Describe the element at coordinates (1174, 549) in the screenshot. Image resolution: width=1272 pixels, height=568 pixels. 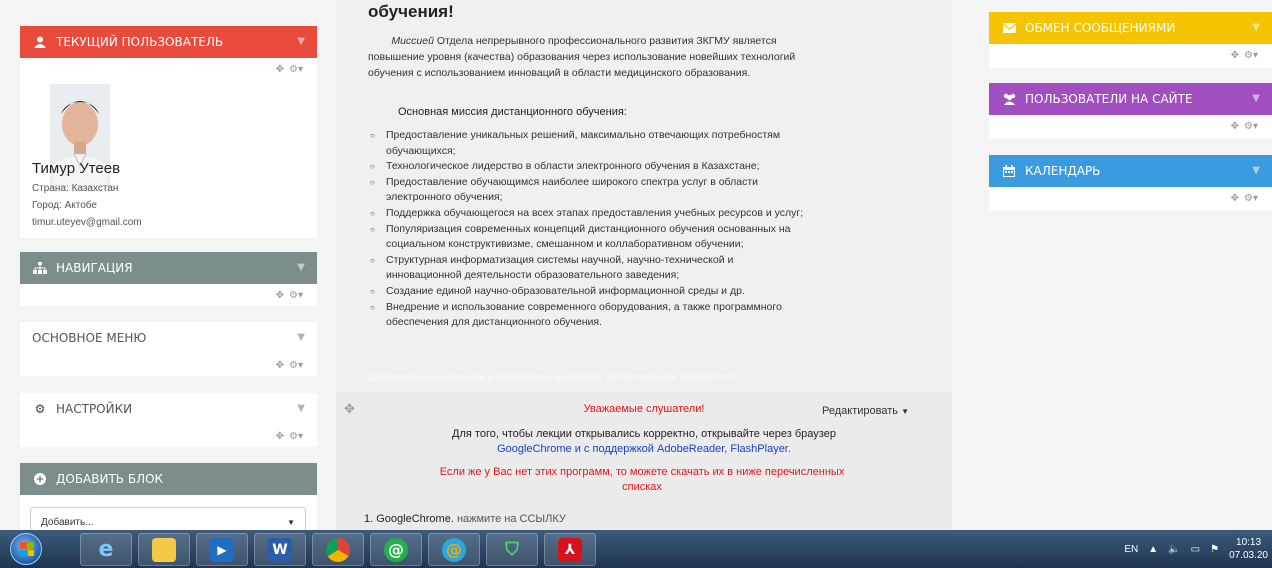
I see `volume-icon: 🔈` at that location.